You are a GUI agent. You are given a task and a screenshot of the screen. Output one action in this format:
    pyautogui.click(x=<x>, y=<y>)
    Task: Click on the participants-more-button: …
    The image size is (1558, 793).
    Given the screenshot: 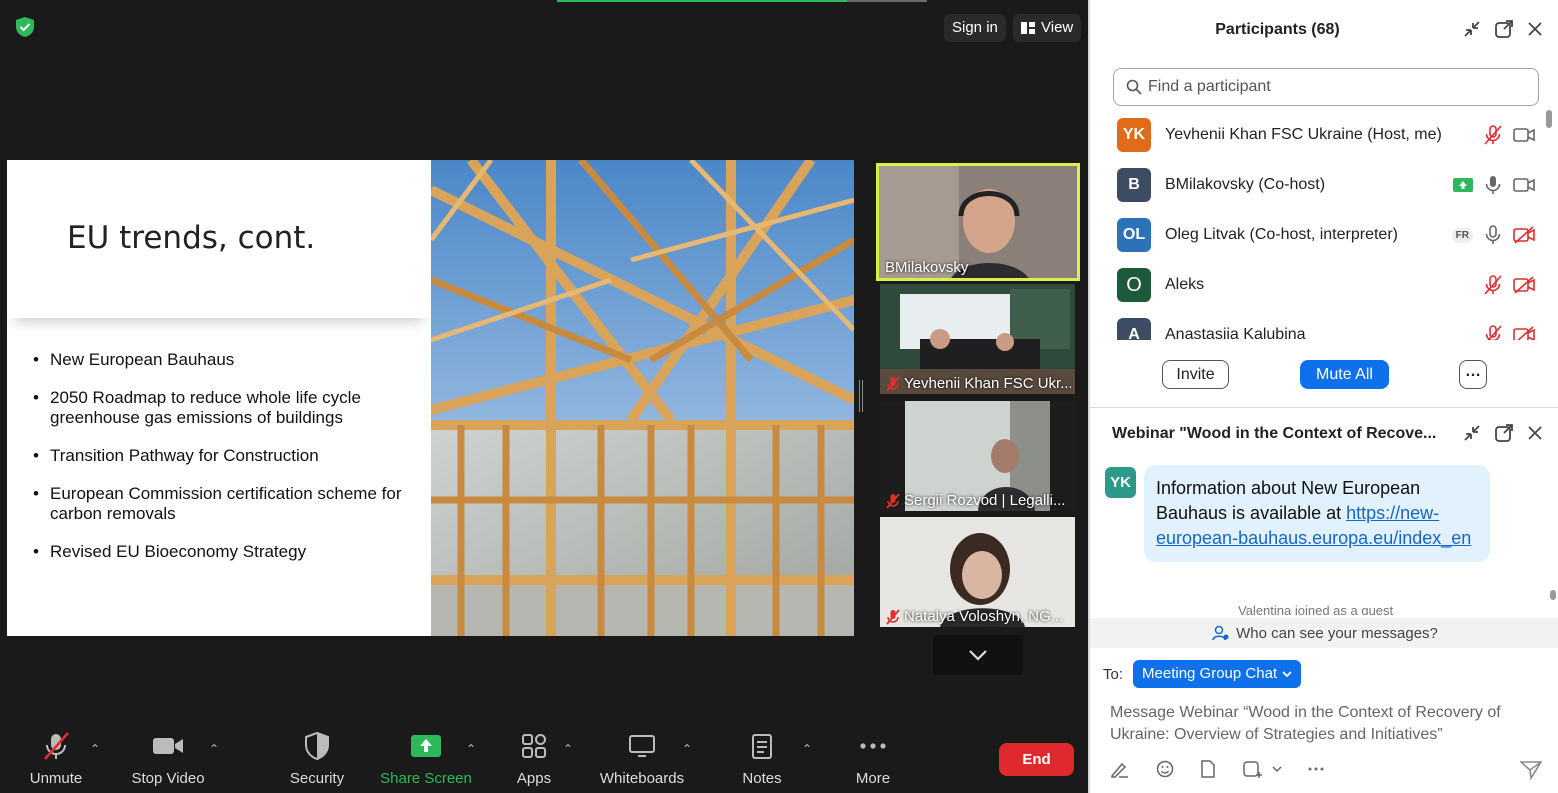 What is the action you would take?
    pyautogui.click(x=1473, y=374)
    